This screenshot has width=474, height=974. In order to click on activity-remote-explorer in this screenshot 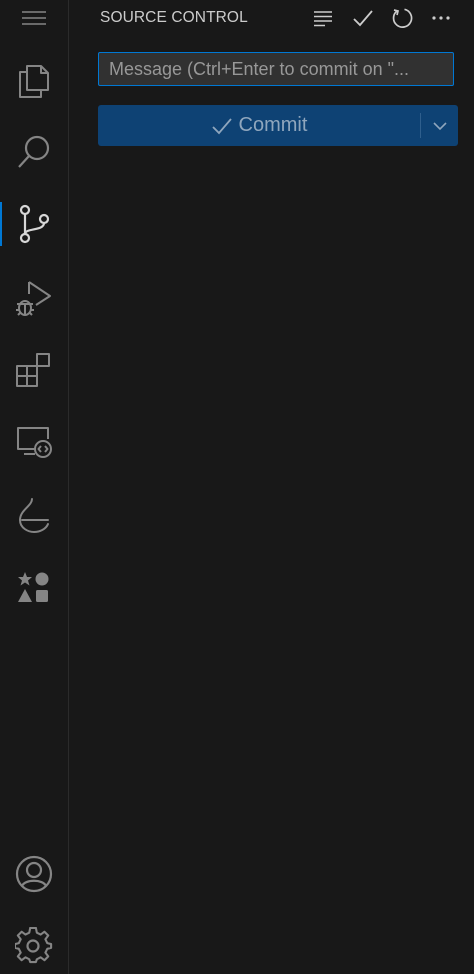, I will do `click(34, 442)`.